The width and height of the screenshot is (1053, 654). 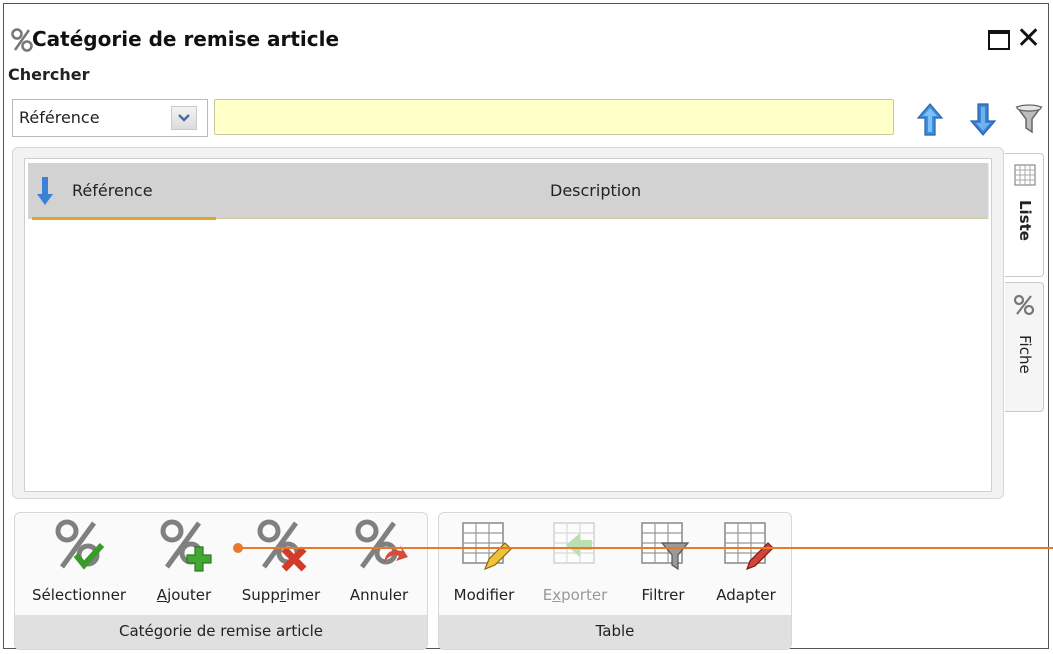 What do you see at coordinates (49, 74) in the screenshot?
I see `search-label: Chercher` at bounding box center [49, 74].